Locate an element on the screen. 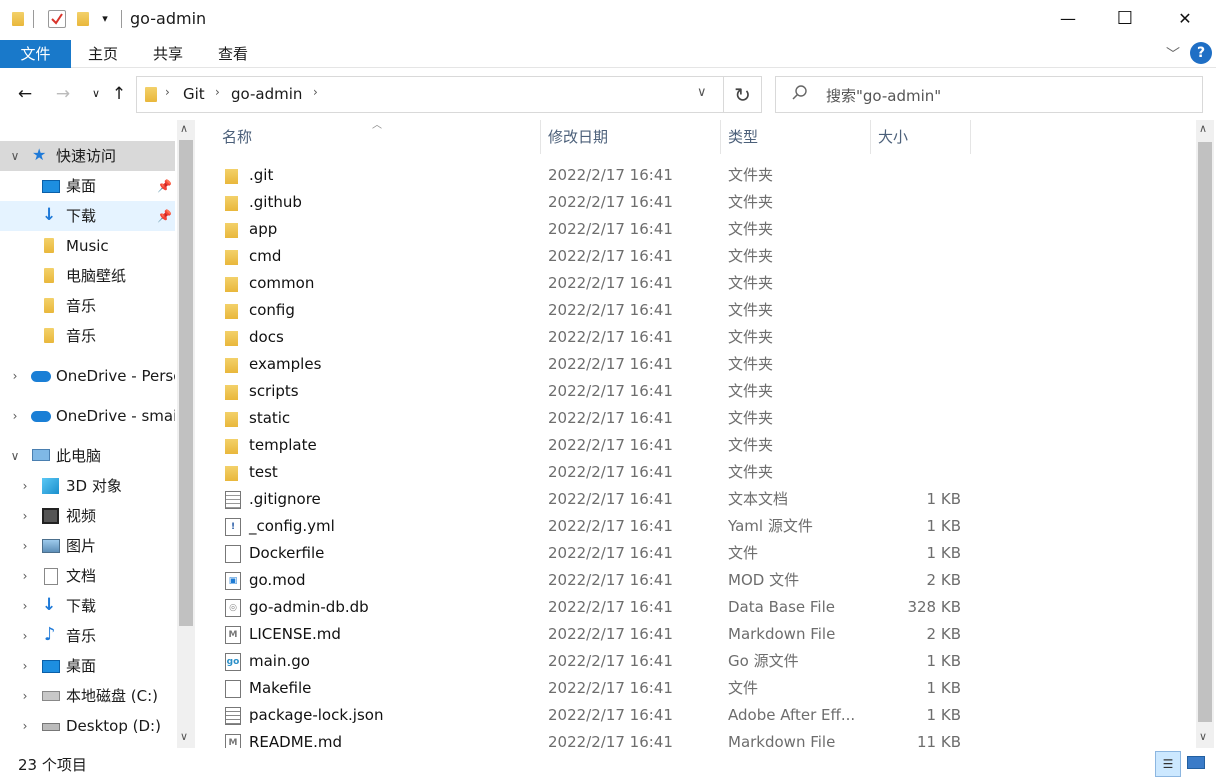 Image resolution: width=1216 pixels, height=779 pixels. new-folder-icon is located at coordinates (83, 19).